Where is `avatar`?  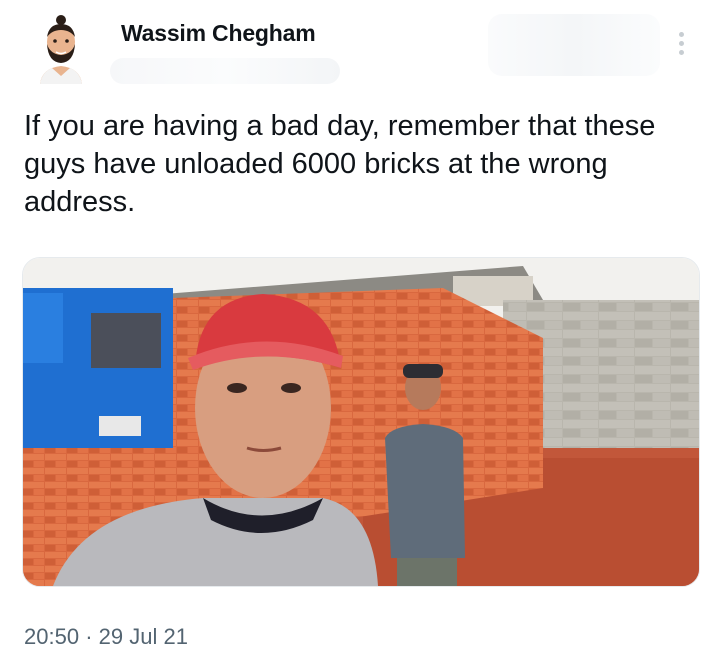 avatar is located at coordinates (61, 47).